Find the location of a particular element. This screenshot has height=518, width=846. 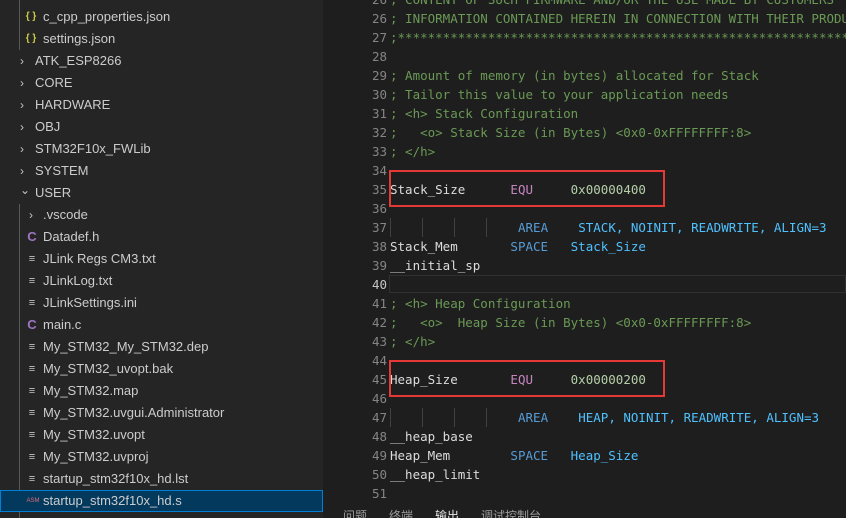

explorer-item-label: My_STM32_uvopt.bak is located at coordinates (108, 368).